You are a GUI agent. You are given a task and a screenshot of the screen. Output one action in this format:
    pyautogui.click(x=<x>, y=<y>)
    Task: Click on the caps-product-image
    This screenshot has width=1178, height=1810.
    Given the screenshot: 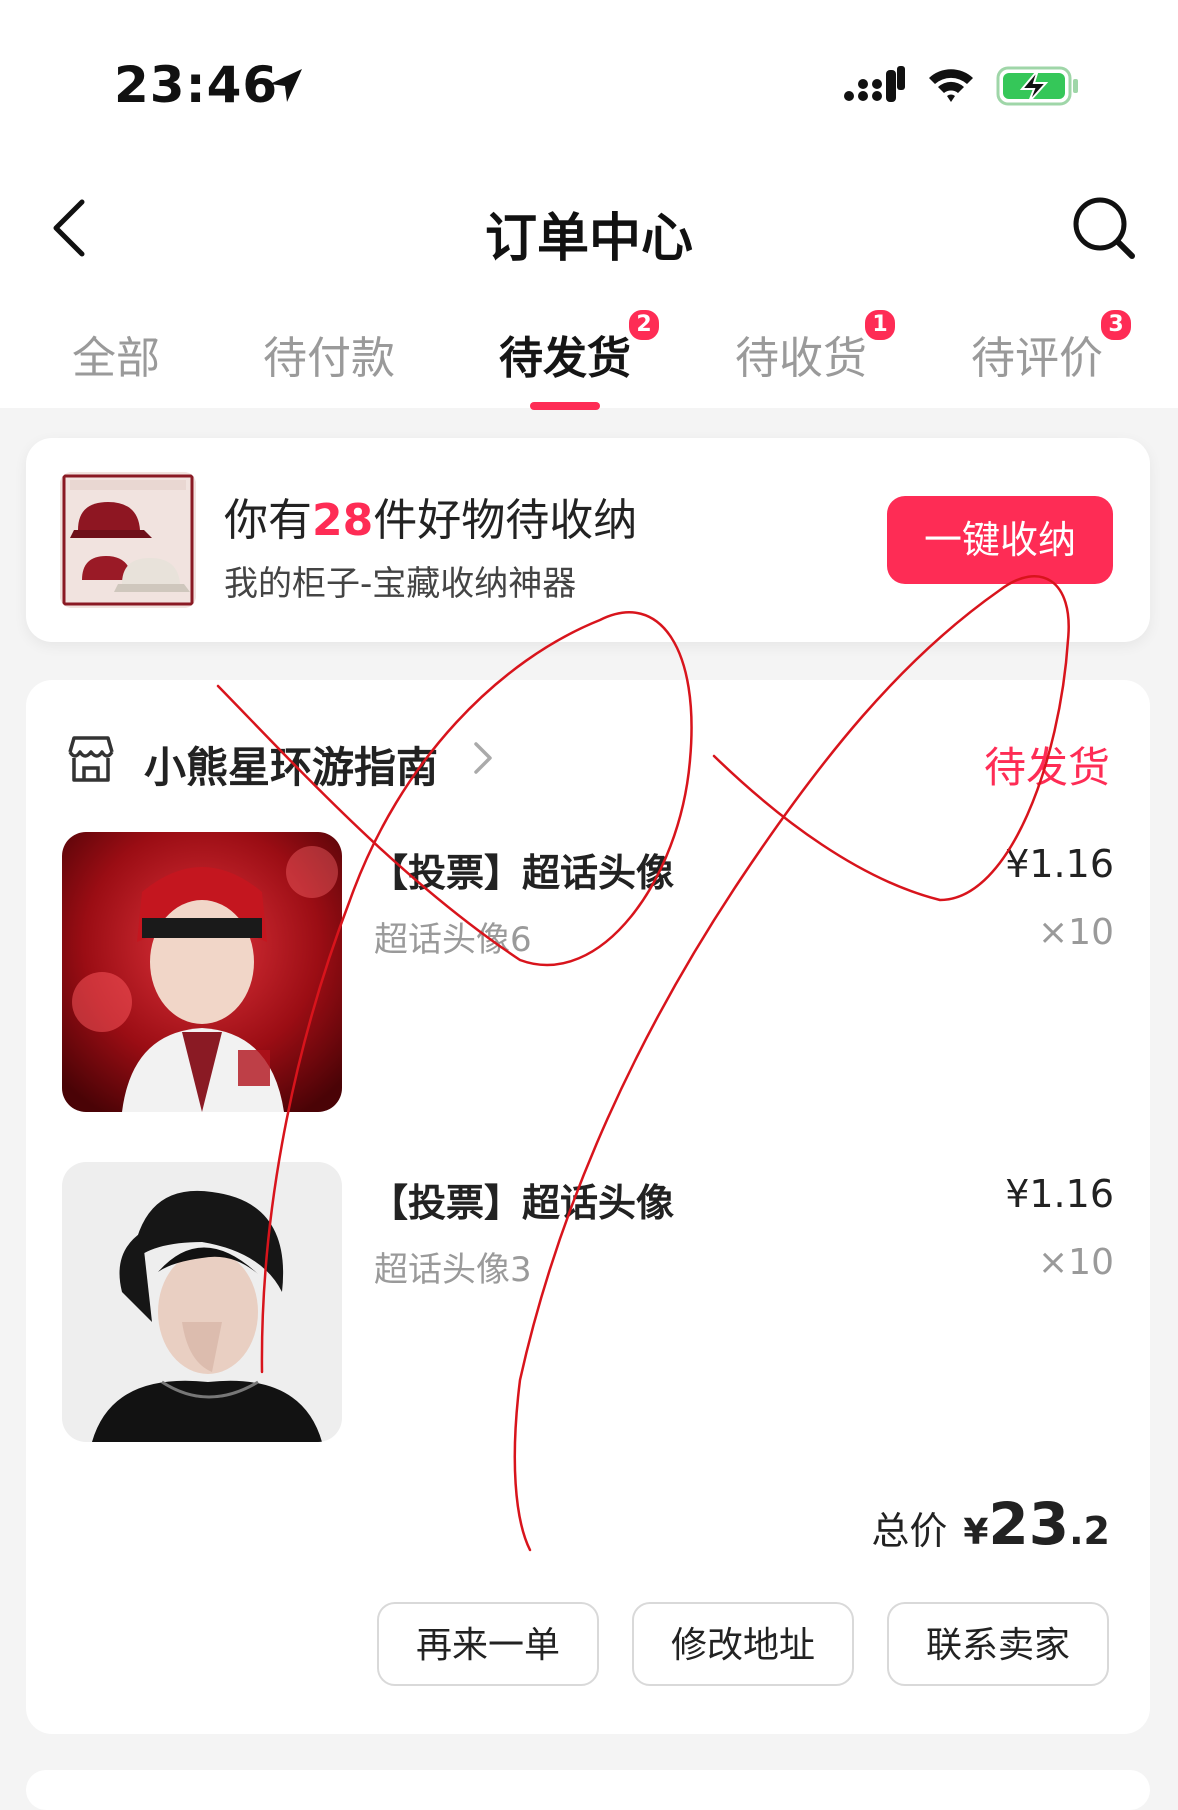 What is the action you would take?
    pyautogui.click(x=128, y=540)
    